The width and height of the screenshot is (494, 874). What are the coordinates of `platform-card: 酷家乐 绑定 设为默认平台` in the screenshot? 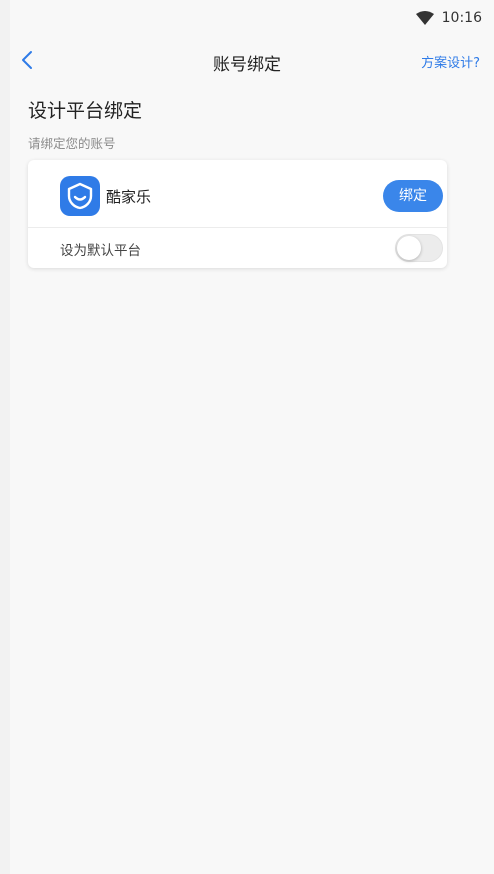 It's located at (237, 214).